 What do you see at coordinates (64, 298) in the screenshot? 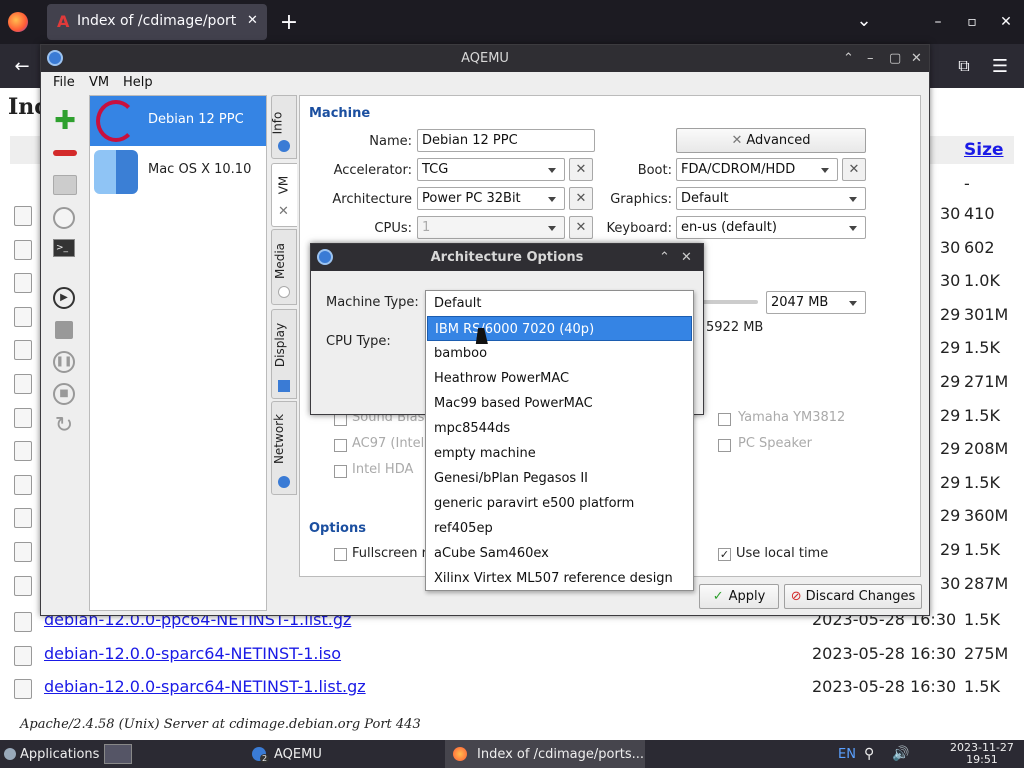
I see `start-vm-icon: ▶` at bounding box center [64, 298].